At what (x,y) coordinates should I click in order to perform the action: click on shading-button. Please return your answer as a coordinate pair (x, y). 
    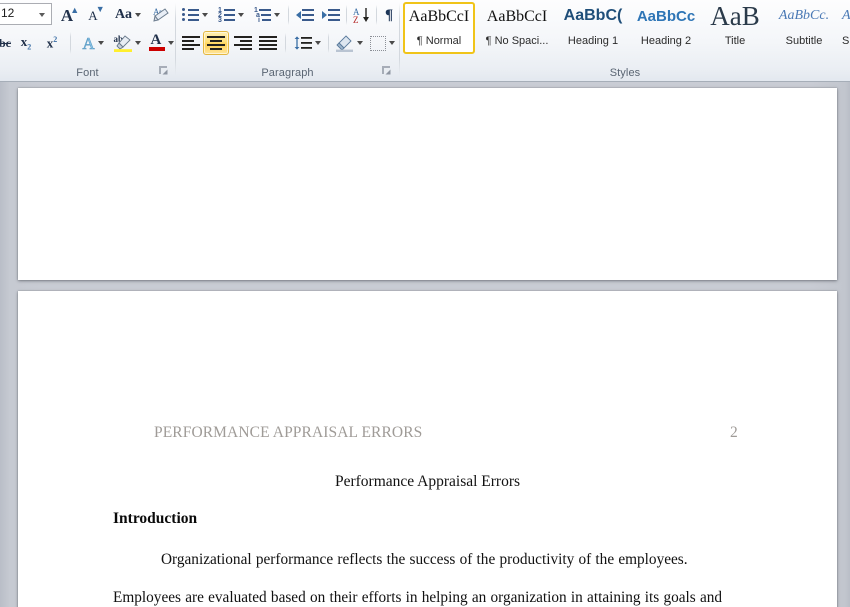
    Looking at the image, I should click on (349, 43).